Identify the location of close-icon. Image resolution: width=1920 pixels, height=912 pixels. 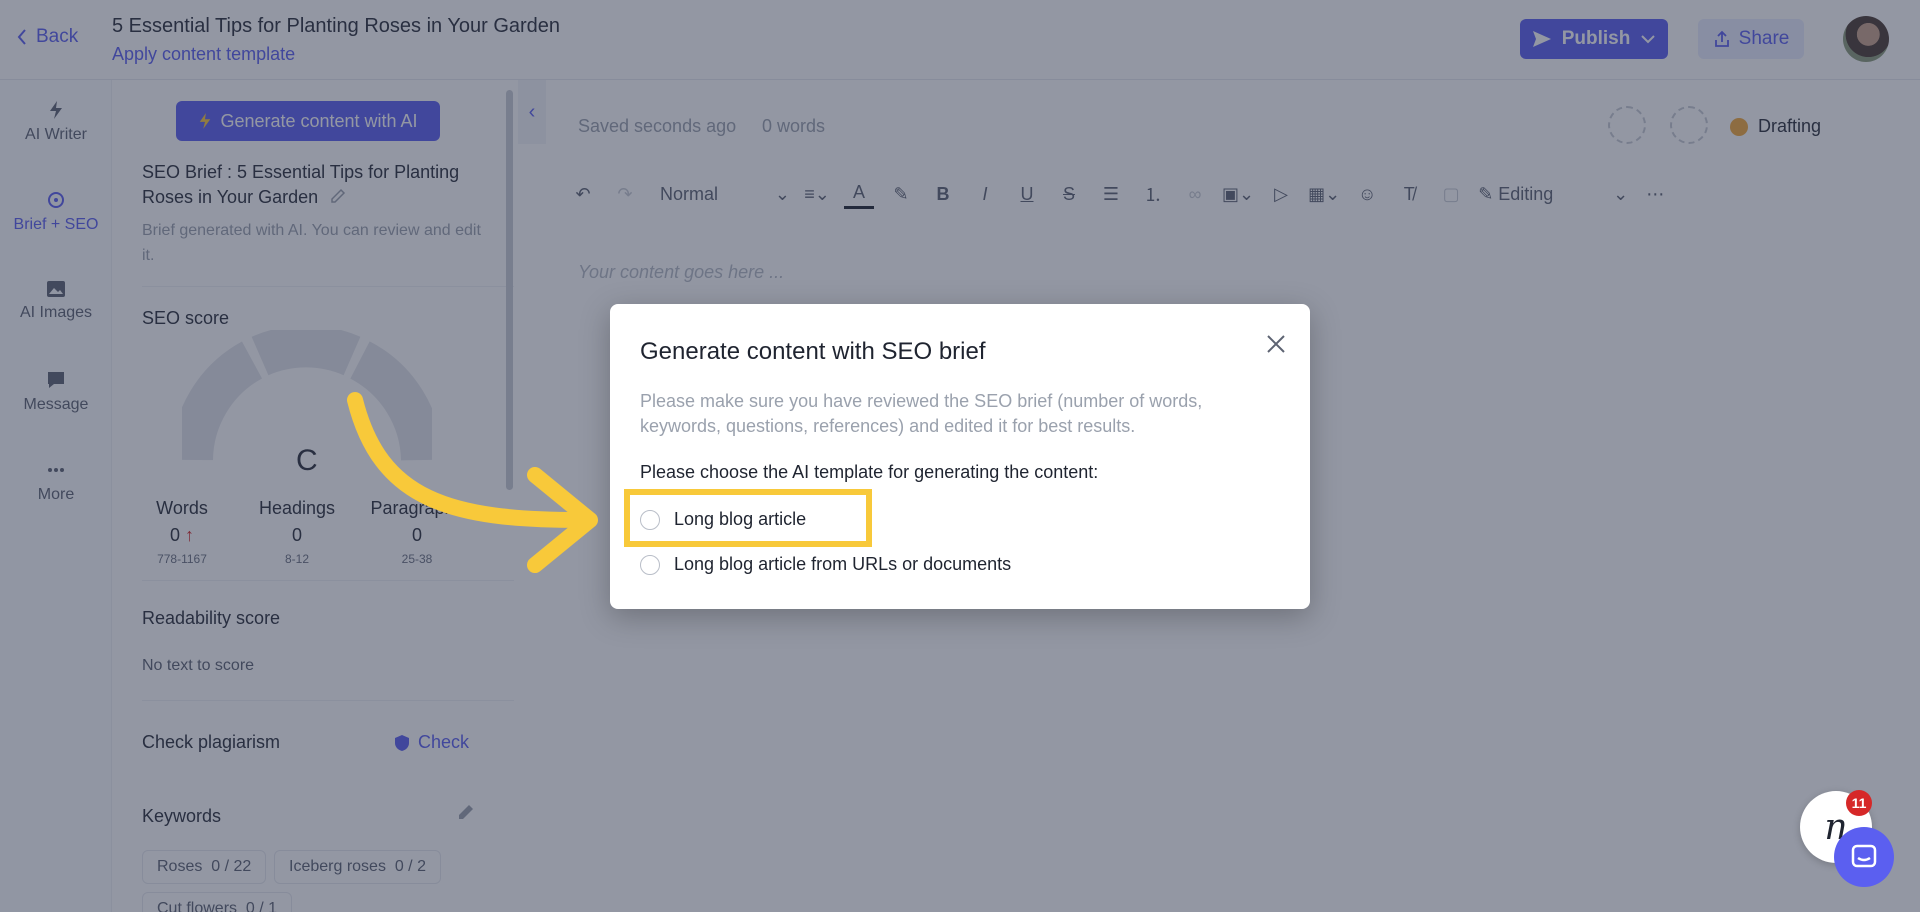
(1276, 344).